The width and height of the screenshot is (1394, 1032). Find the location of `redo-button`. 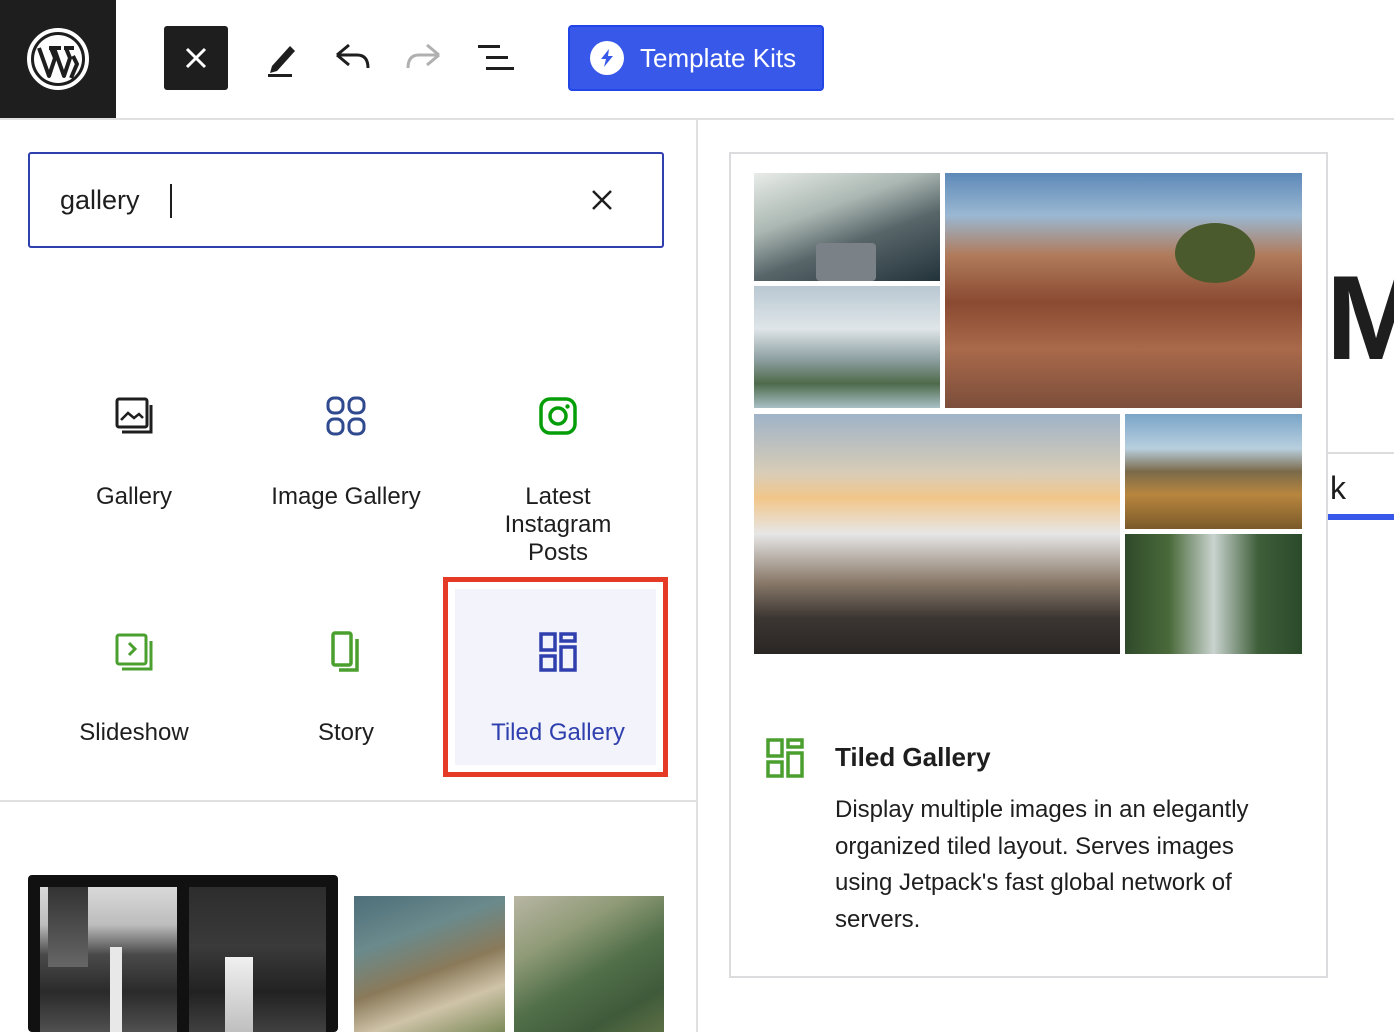

redo-button is located at coordinates (424, 58).